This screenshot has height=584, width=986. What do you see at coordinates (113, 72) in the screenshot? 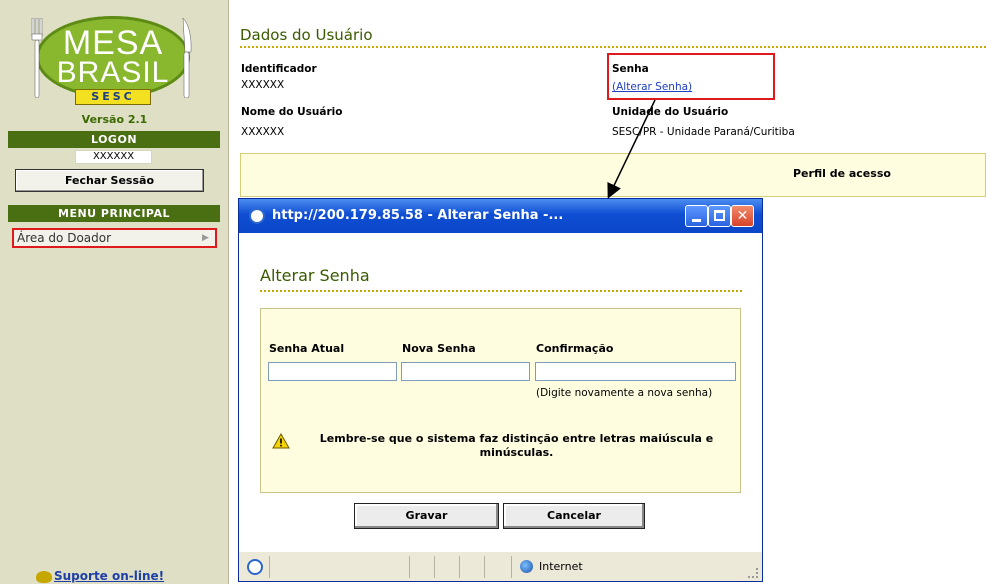
I see `logo-text-brasil: BRASIL` at bounding box center [113, 72].